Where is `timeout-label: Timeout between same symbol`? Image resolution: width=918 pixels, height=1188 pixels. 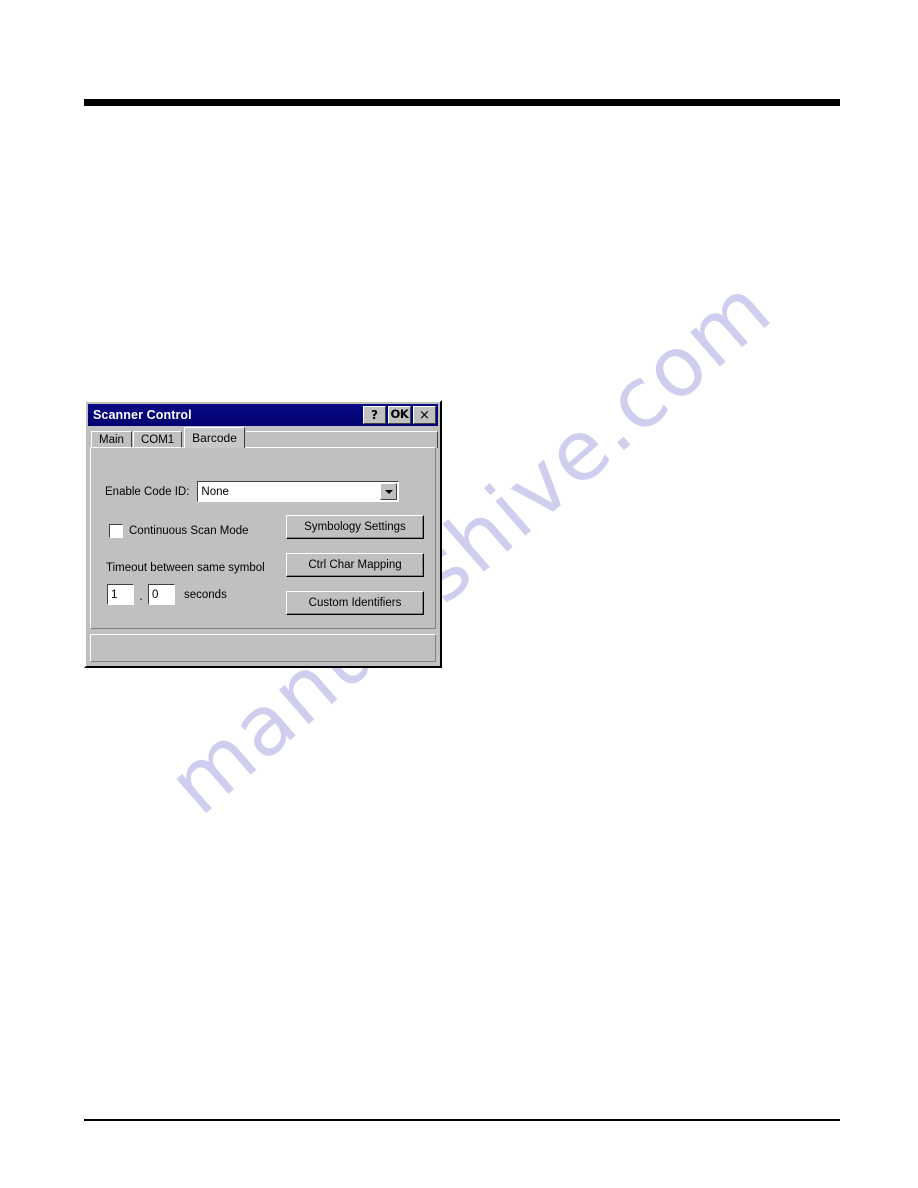
timeout-label: Timeout between same symbol is located at coordinates (185, 568).